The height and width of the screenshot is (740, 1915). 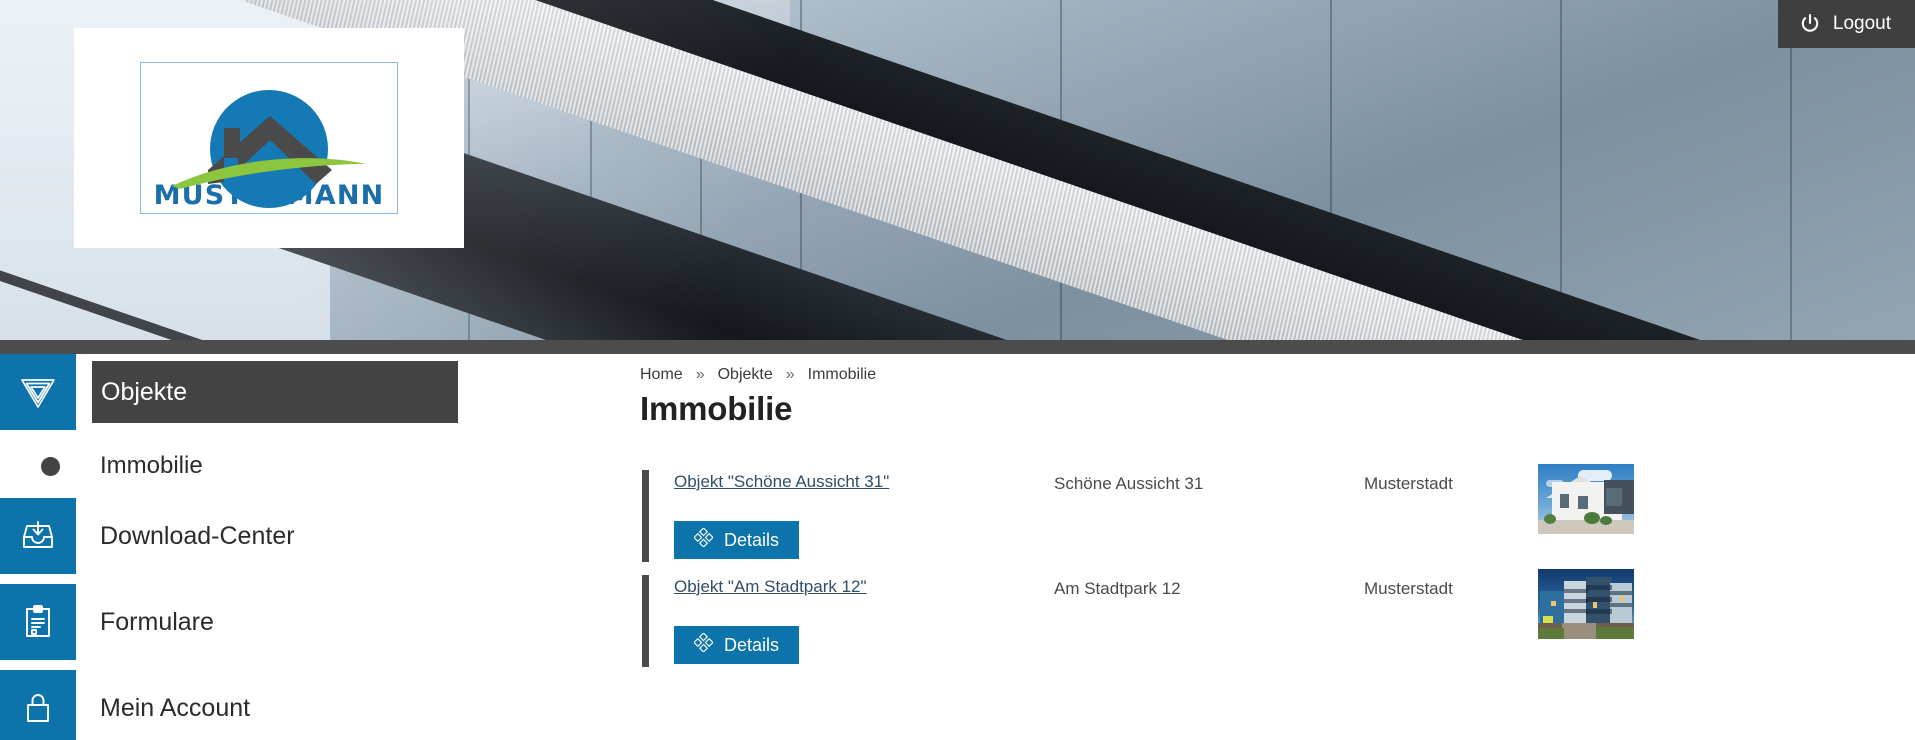 I want to click on white-detached-house-photo, so click(x=1586, y=499).